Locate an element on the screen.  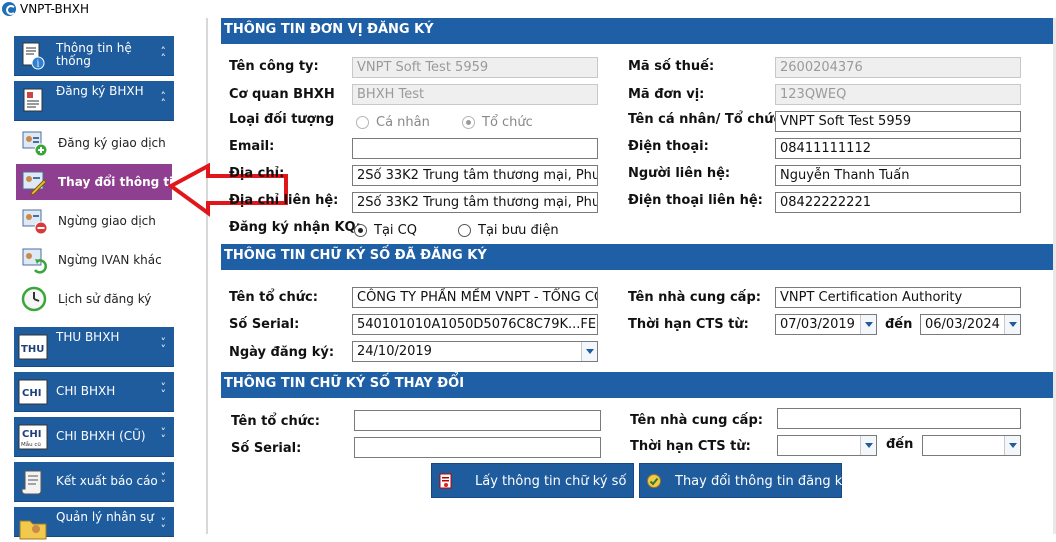
company-label: Tên công ty: is located at coordinates (274, 66).